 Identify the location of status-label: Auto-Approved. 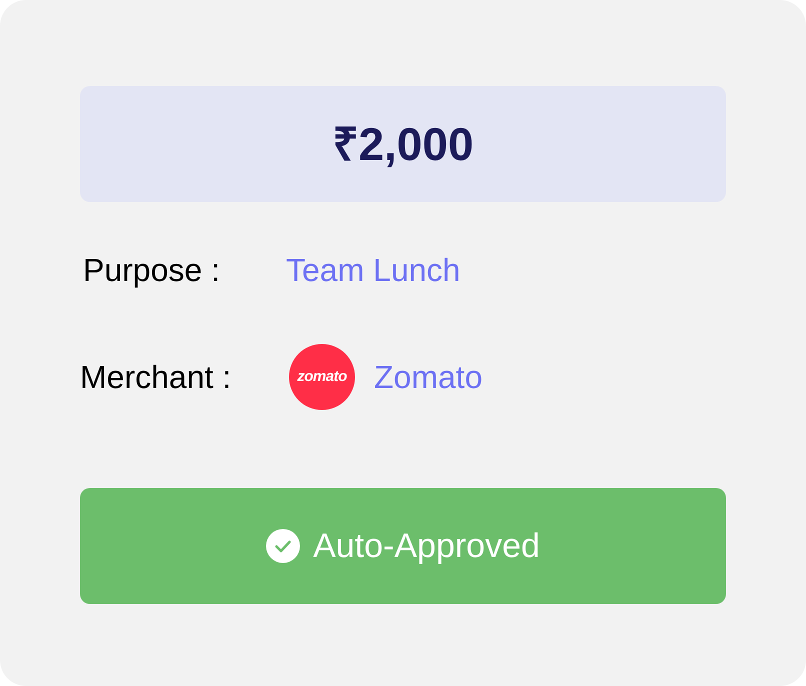
(426, 546).